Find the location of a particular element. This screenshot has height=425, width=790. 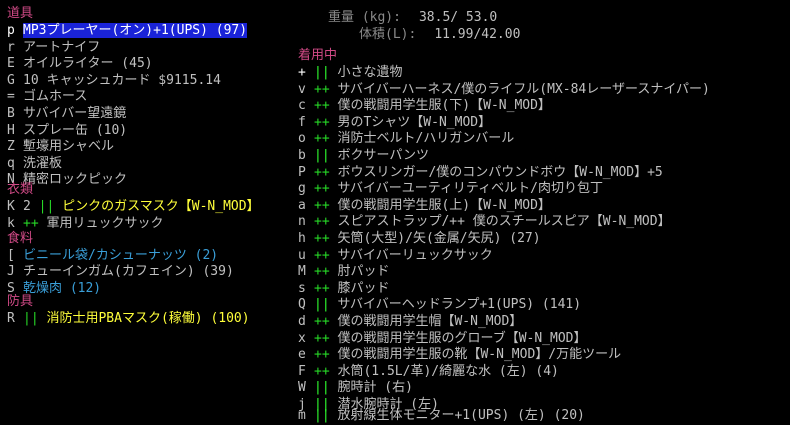

item-key: H is located at coordinates (11, 130).